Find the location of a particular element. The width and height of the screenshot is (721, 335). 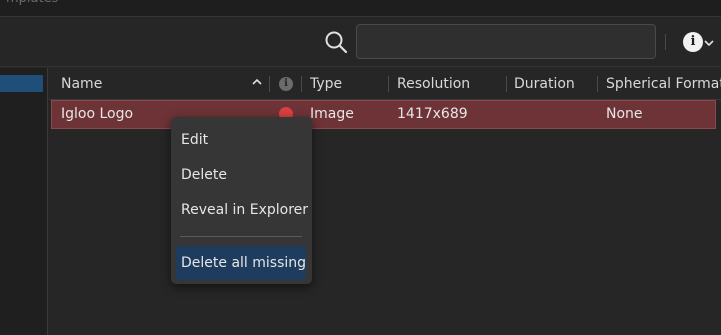

window-title: mplates is located at coordinates (32, 3).